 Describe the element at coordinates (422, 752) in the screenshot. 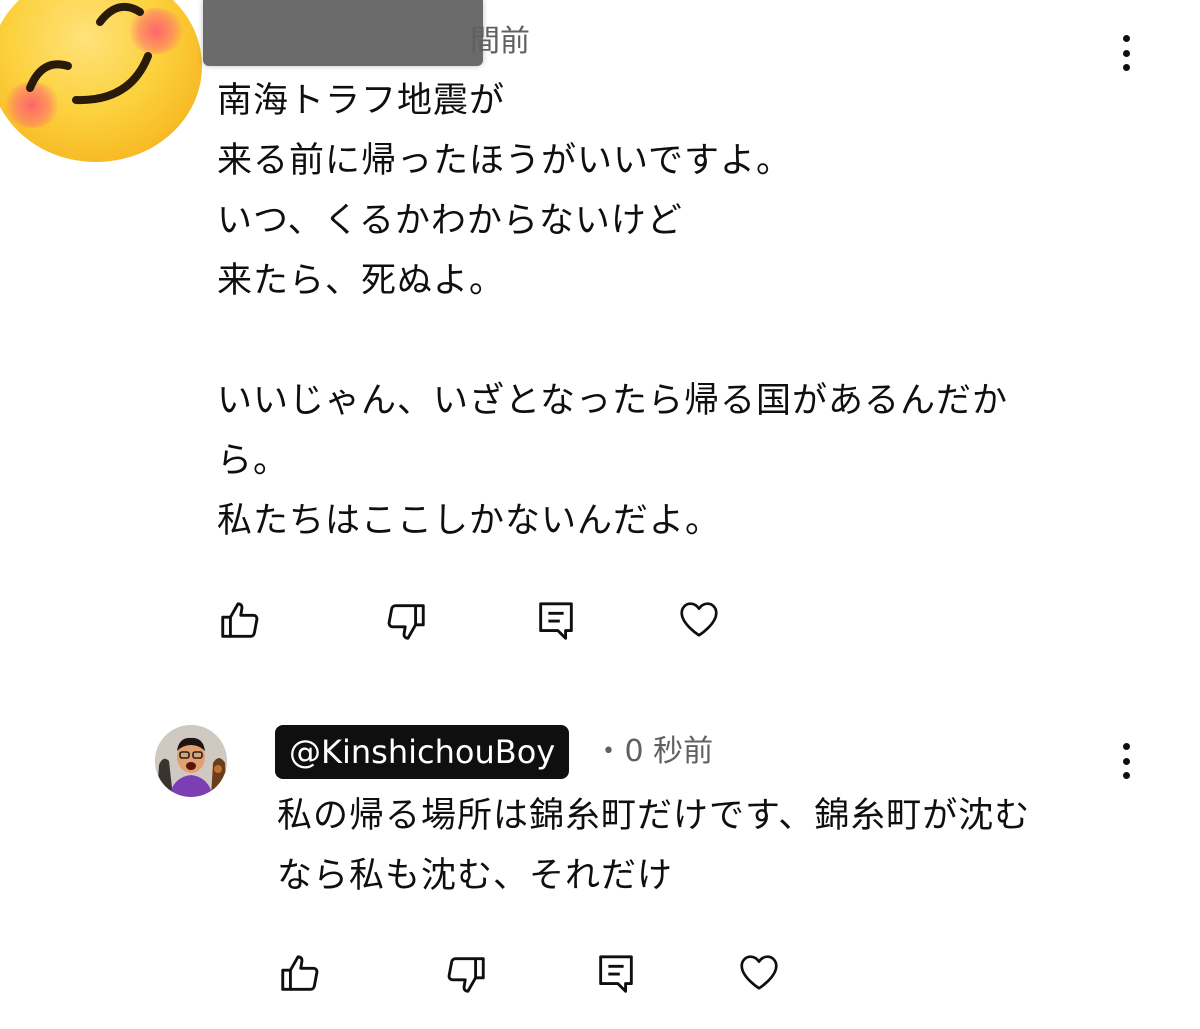

I see `reply-author-handle: @KinshichouBoy` at that location.